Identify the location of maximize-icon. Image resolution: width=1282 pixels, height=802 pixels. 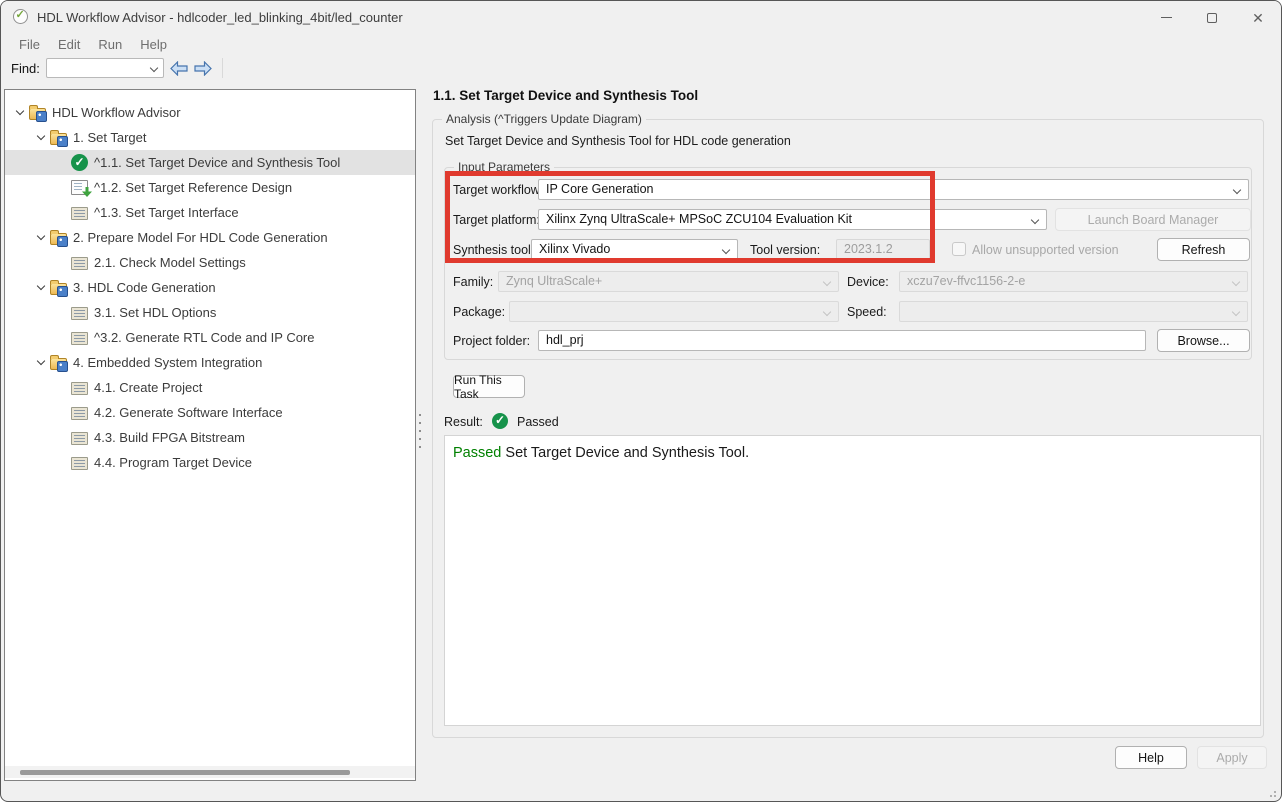
(1212, 17).